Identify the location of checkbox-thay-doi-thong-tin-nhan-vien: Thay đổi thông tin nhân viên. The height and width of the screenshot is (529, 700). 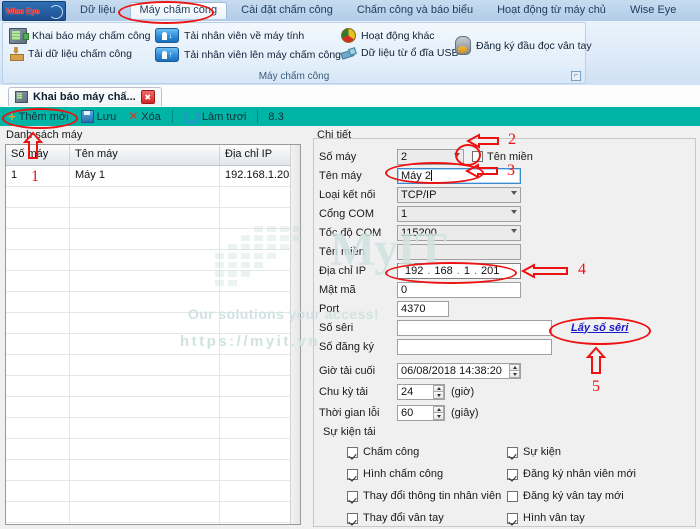
(424, 496).